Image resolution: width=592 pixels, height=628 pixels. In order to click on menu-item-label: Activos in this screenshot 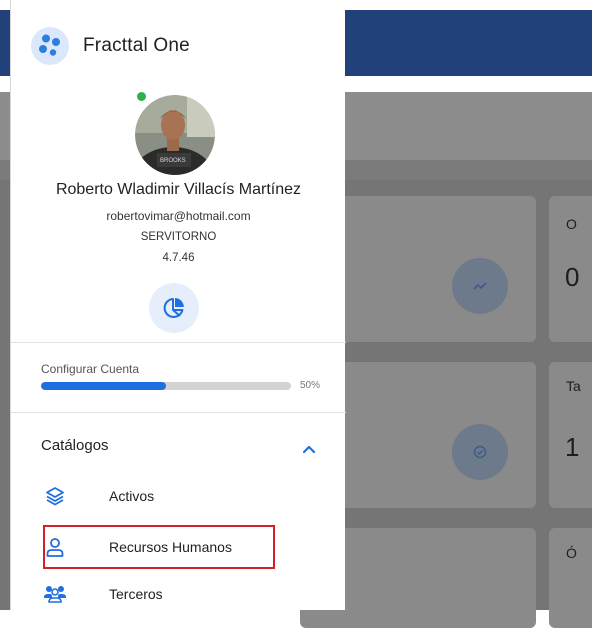, I will do `click(132, 496)`.